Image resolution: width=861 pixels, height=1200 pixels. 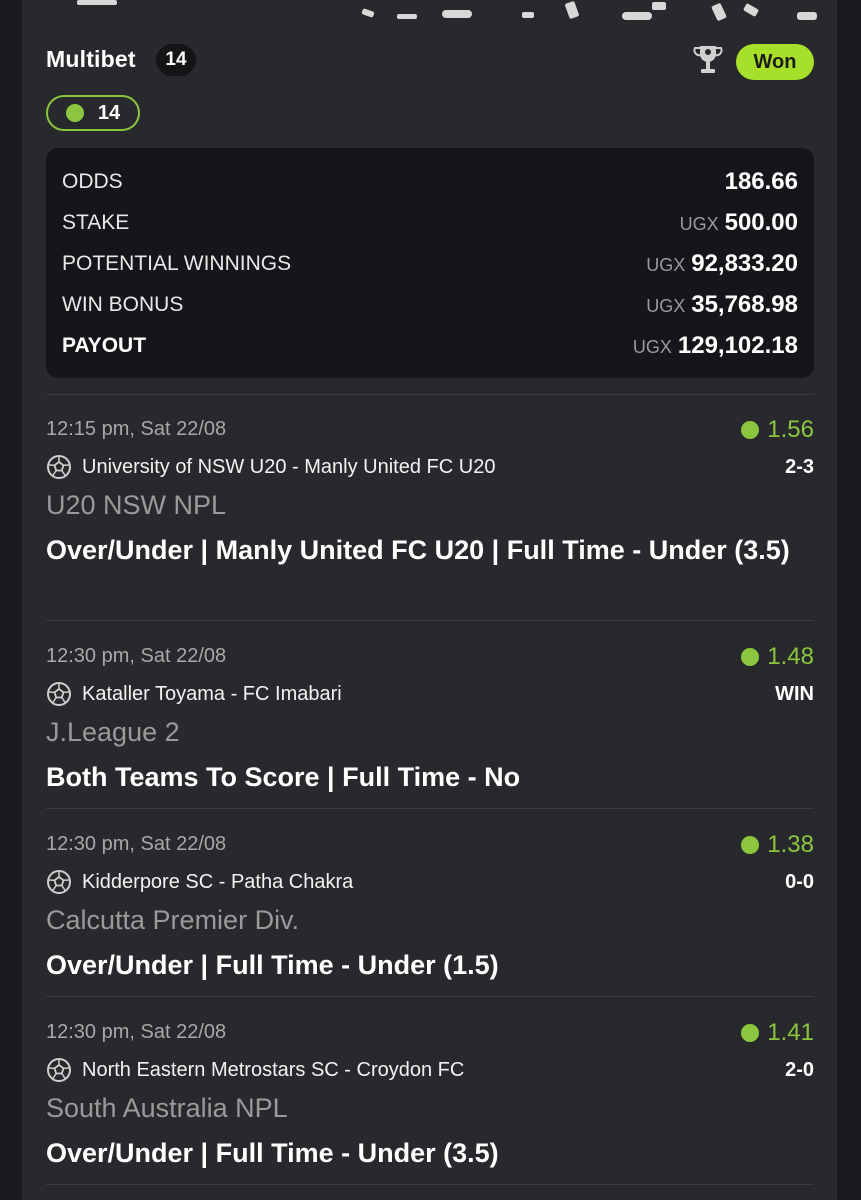 I want to click on summary-value: UGX 500.00, so click(x=738, y=222).